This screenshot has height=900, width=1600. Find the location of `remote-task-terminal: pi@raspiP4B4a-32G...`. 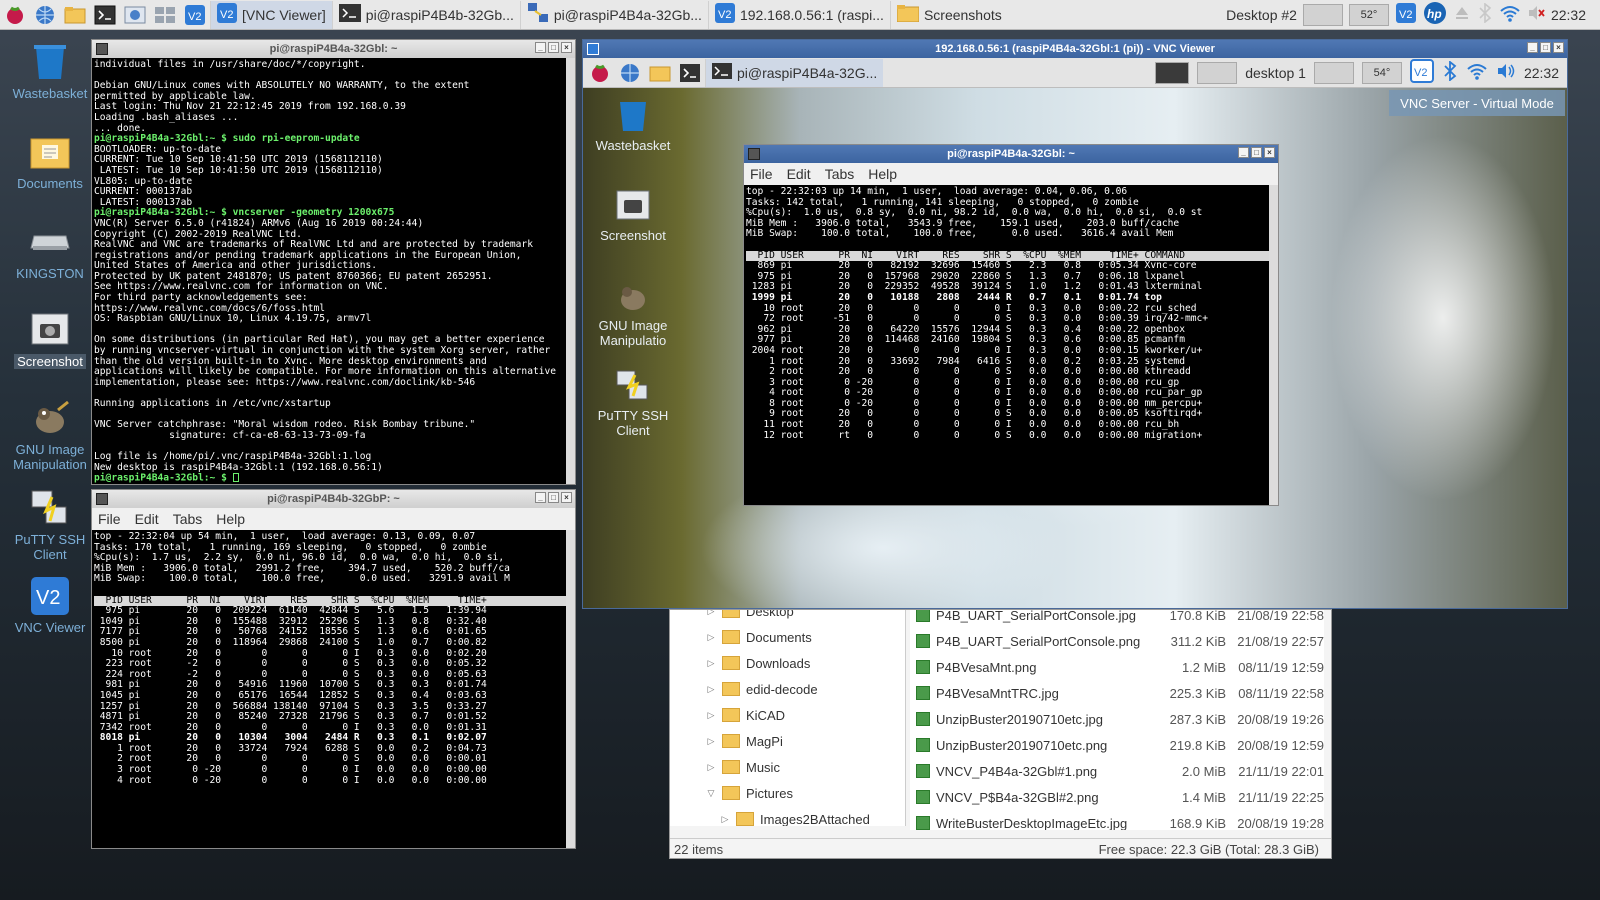

remote-task-terminal: pi@raspiP4B4a-32G... is located at coordinates (794, 72).